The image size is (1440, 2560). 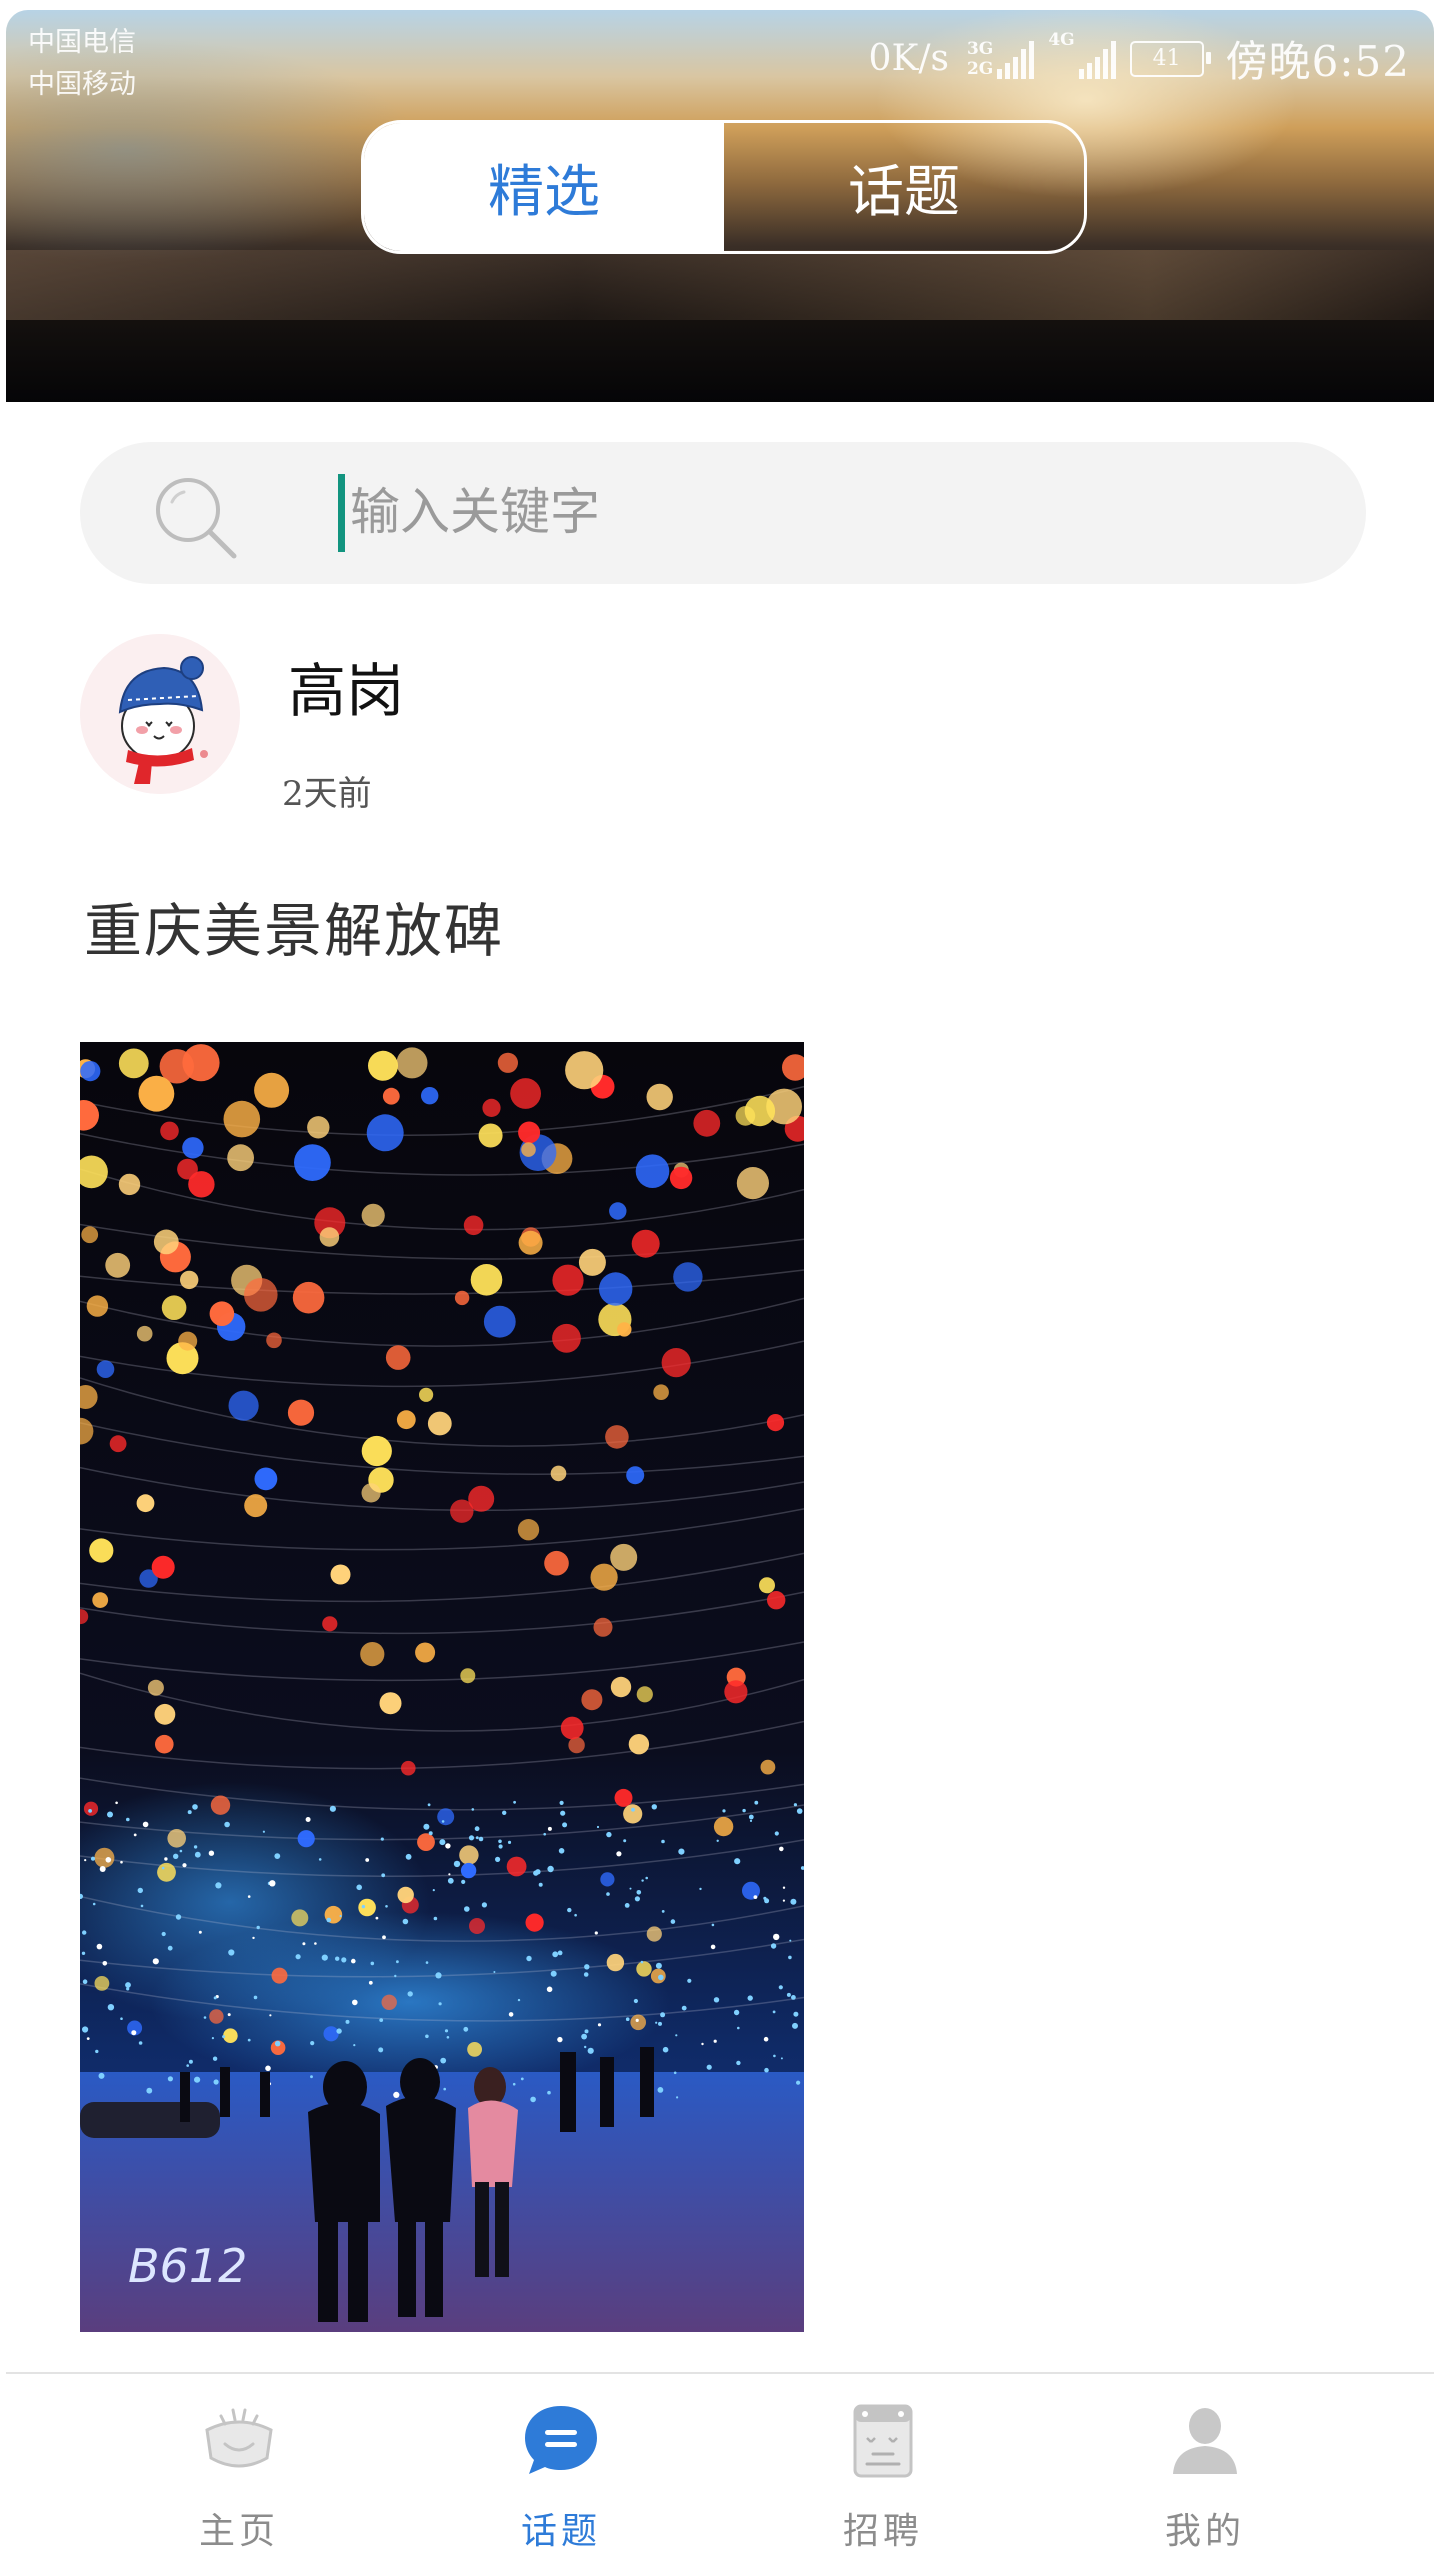 What do you see at coordinates (1205, 2467) in the screenshot?
I see `nav-me: 我的` at bounding box center [1205, 2467].